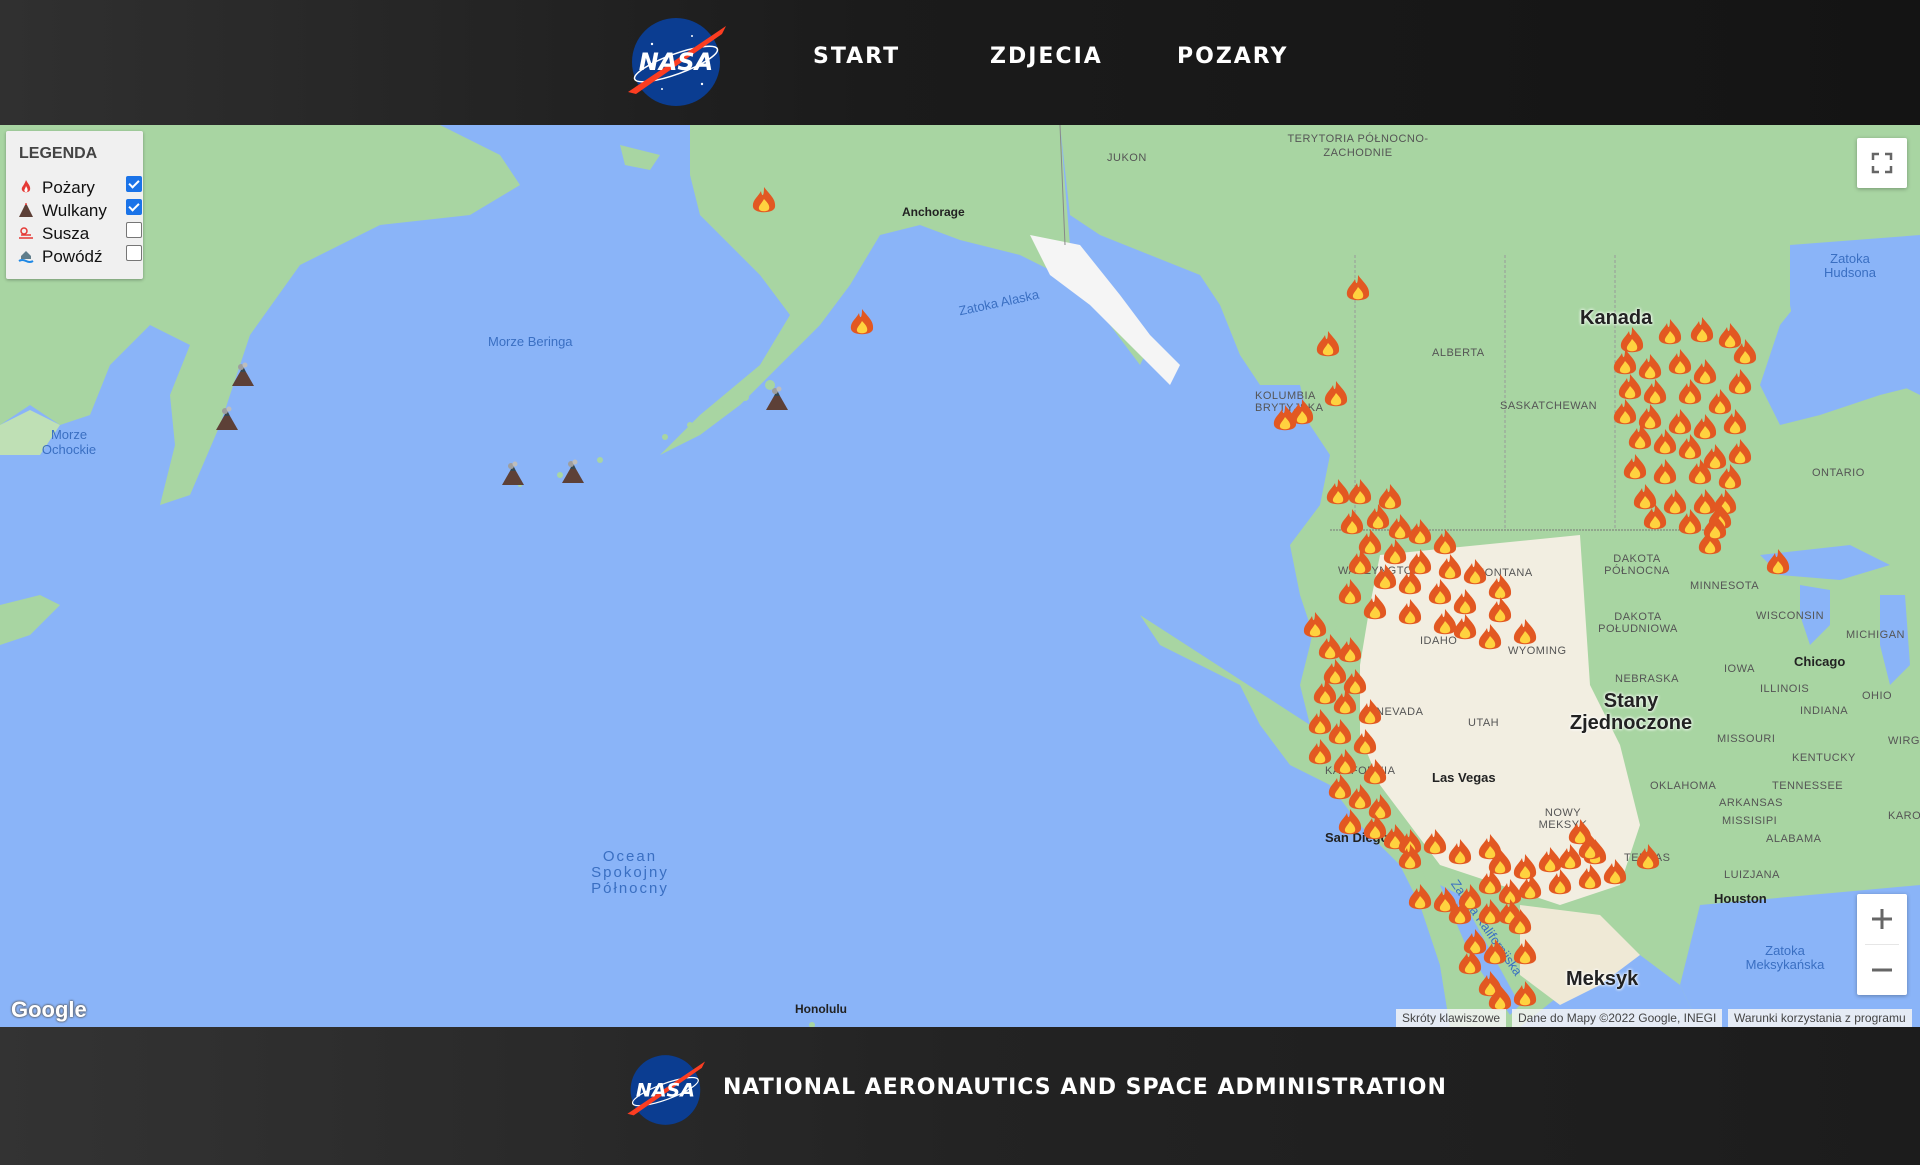 The width and height of the screenshot is (1920, 1165). What do you see at coordinates (80, 256) in the screenshot?
I see `legend-item-flood: Powódź` at bounding box center [80, 256].